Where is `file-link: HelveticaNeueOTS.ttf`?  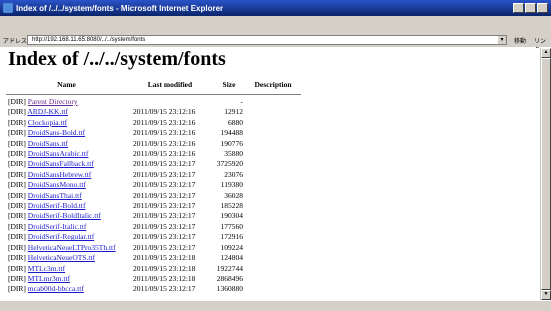 file-link: HelveticaNeueOTS.ttf is located at coordinates (61, 257).